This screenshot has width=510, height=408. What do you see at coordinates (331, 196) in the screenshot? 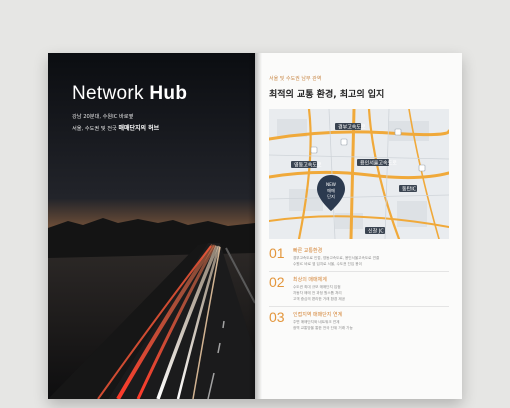
I see `svg-text: 단지` at bounding box center [331, 196].